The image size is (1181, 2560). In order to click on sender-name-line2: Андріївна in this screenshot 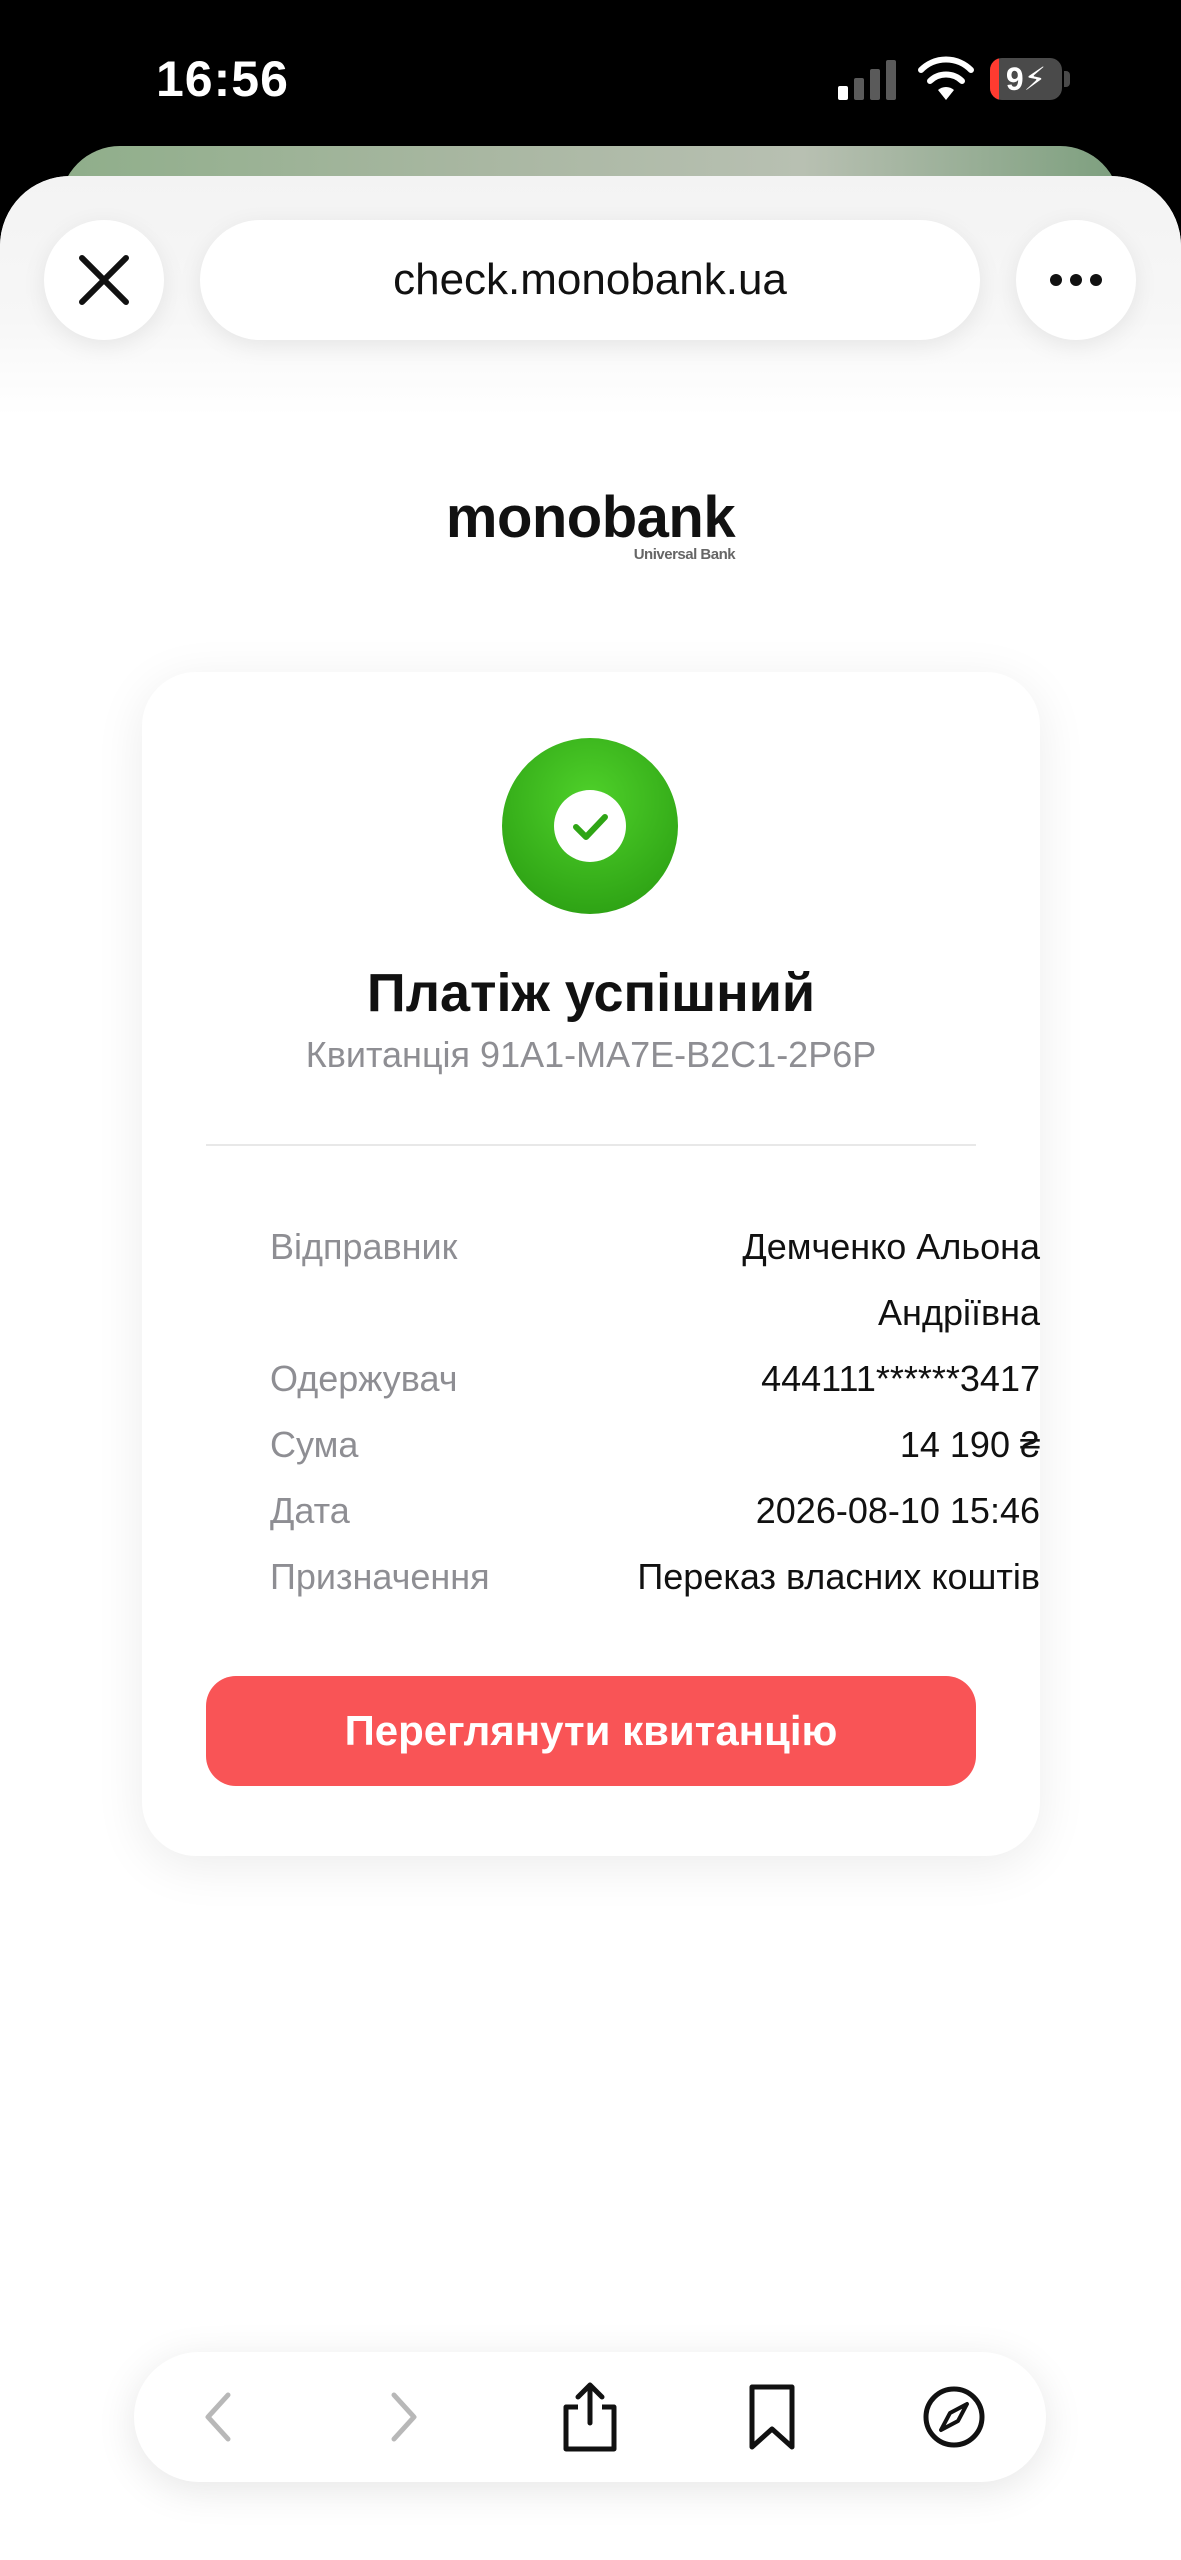, I will do `click(959, 1312)`.